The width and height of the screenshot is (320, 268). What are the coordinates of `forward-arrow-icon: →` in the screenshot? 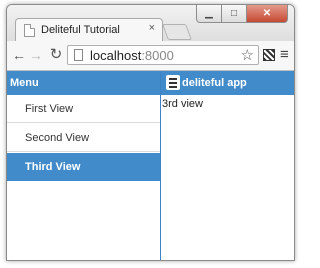 It's located at (36, 55).